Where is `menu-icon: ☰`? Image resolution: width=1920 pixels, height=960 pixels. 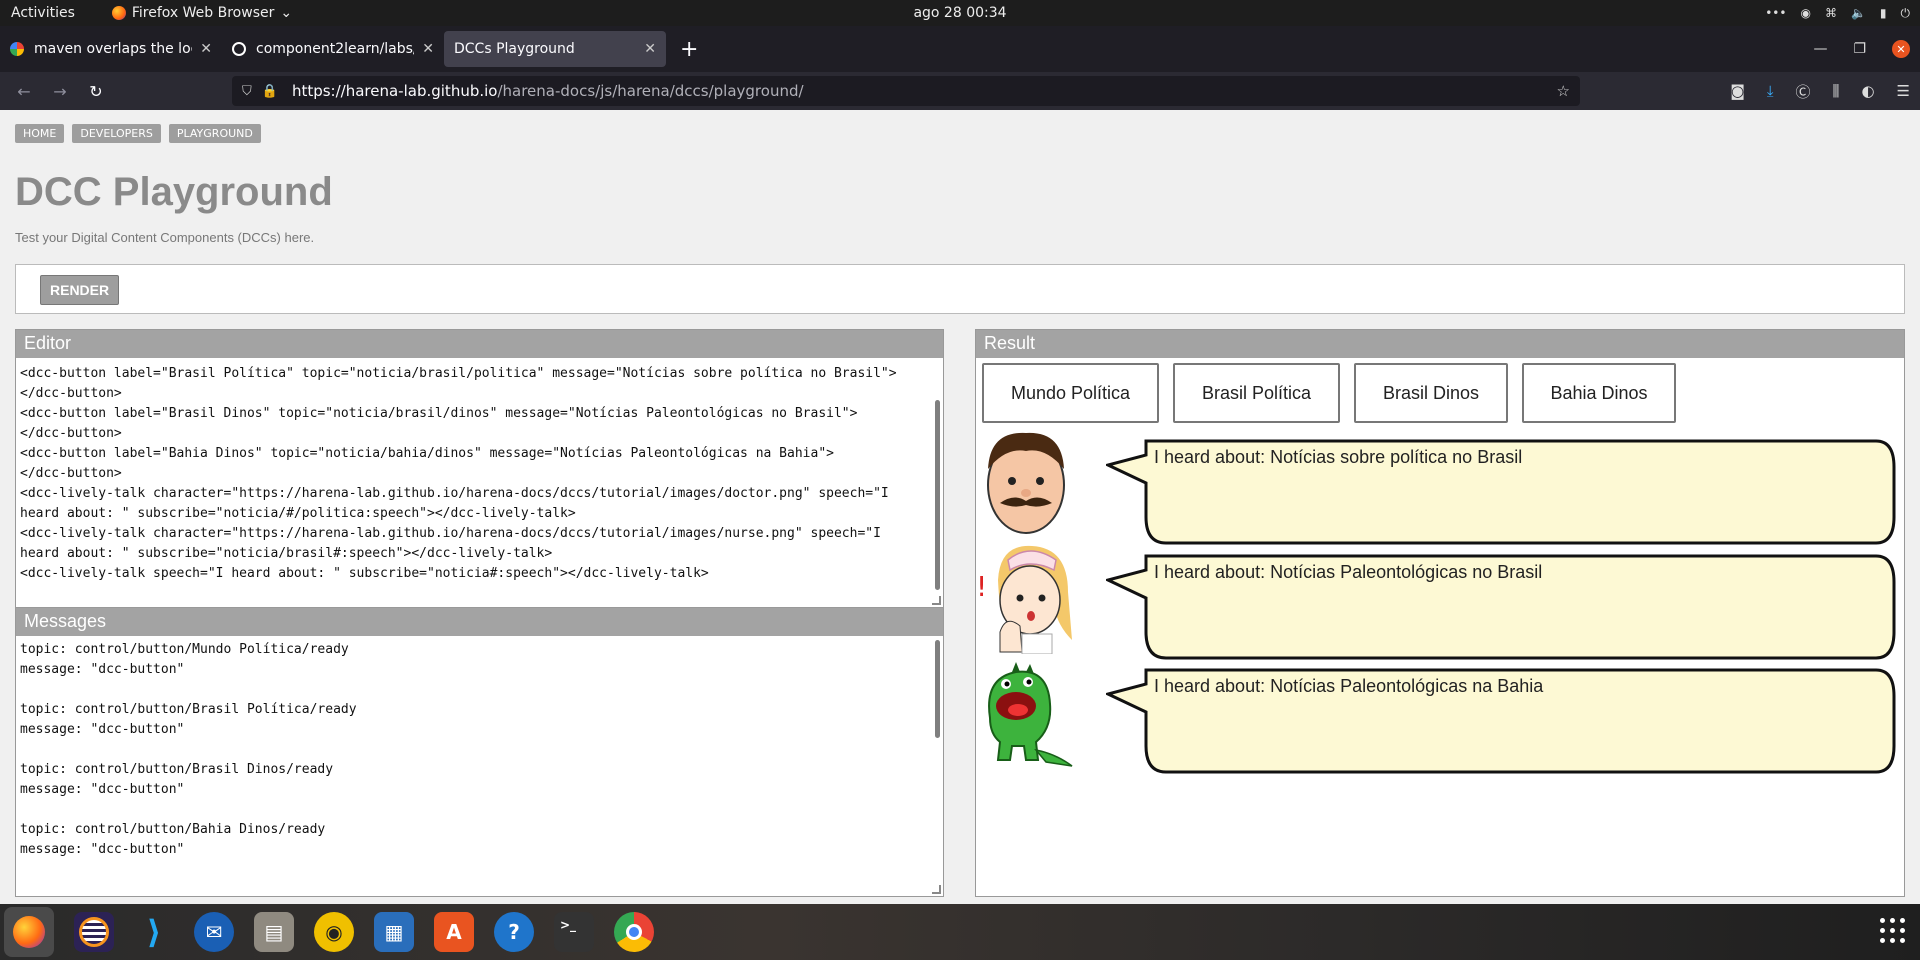 menu-icon: ☰ is located at coordinates (1903, 91).